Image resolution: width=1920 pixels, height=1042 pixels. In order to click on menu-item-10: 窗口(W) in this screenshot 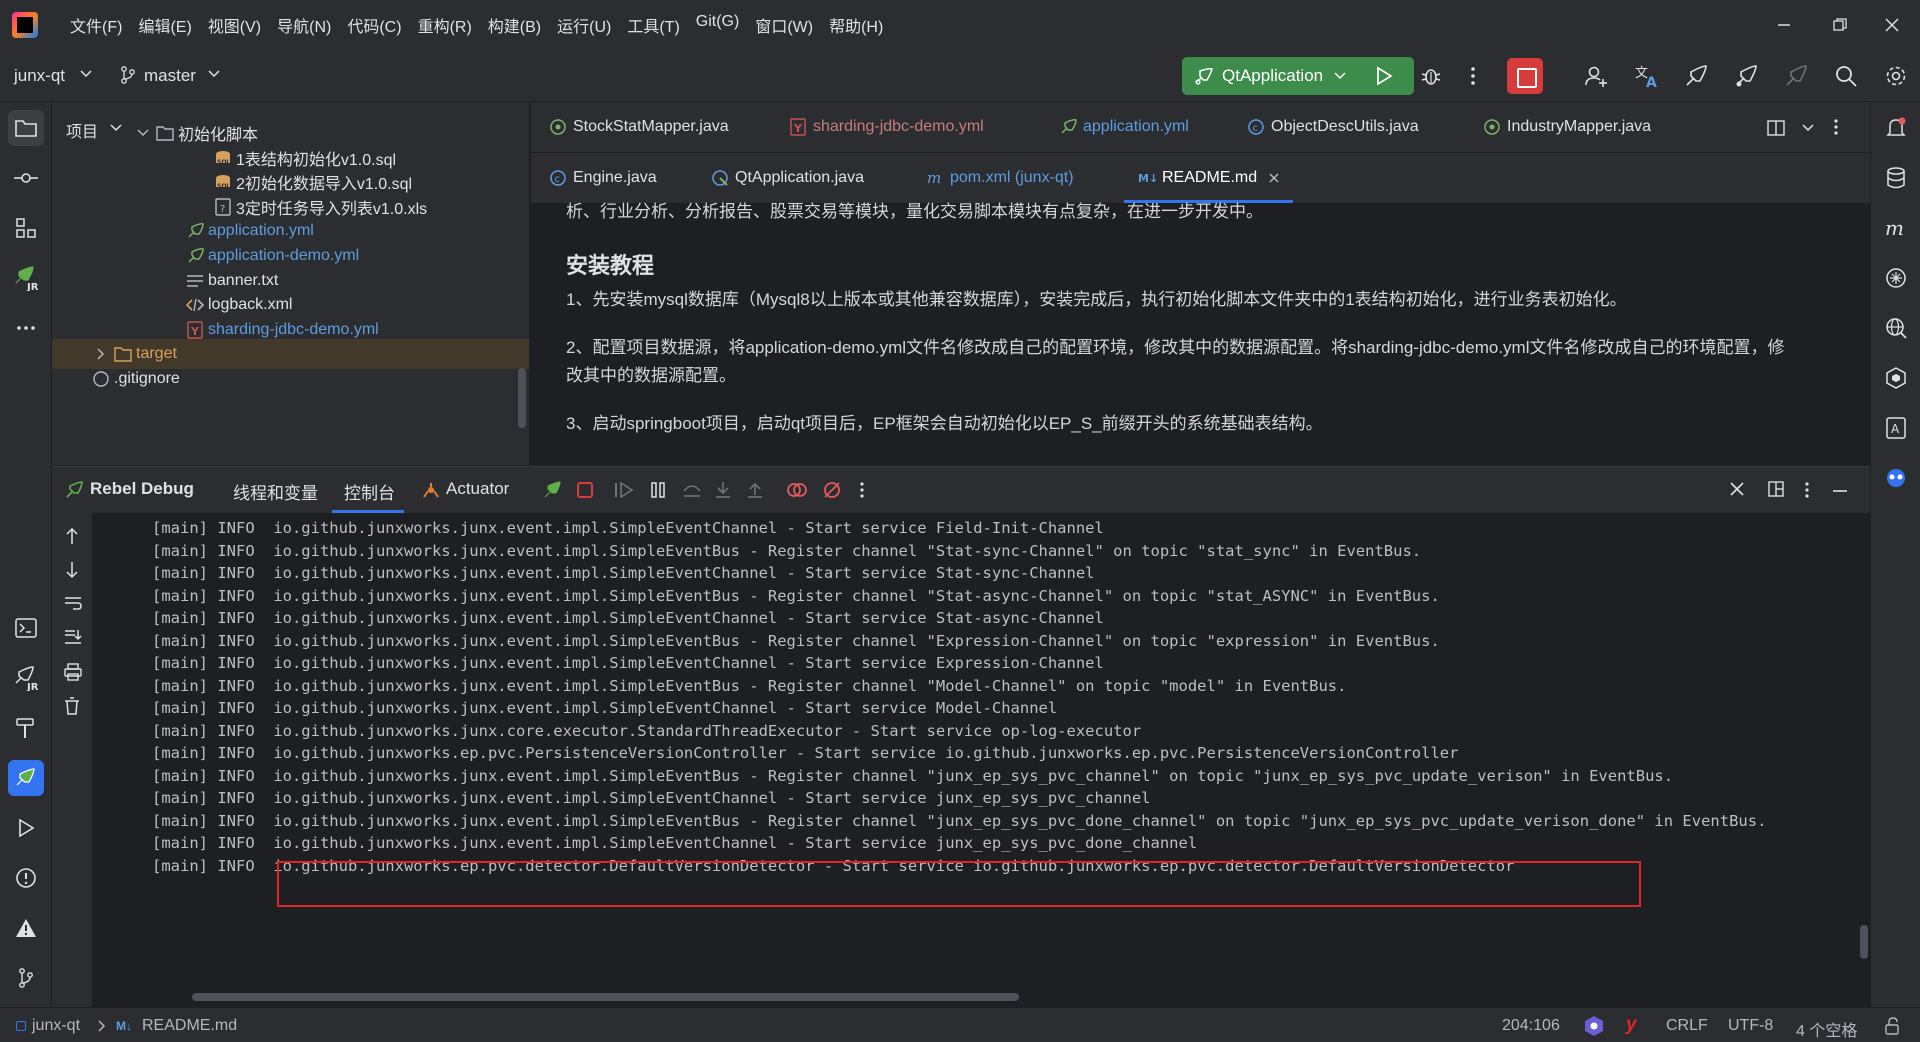, I will do `click(784, 25)`.